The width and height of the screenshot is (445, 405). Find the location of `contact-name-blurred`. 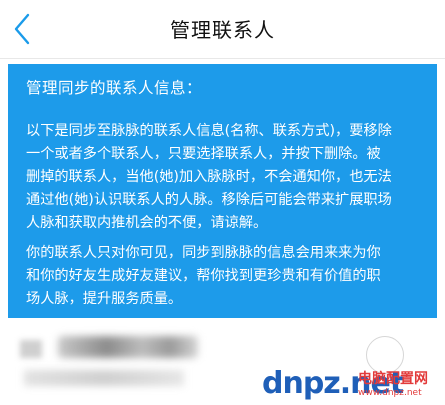

contact-name-blurred is located at coordinates (128, 347).